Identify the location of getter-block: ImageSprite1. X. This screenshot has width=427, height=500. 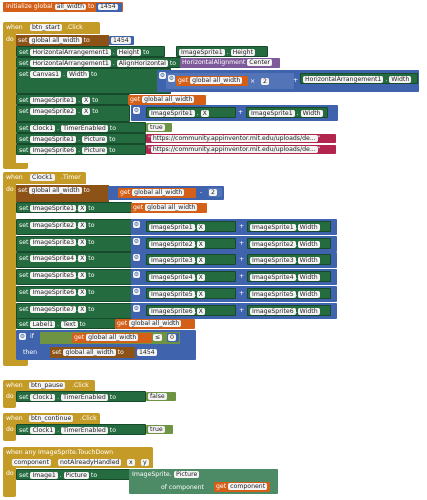
(191, 226).